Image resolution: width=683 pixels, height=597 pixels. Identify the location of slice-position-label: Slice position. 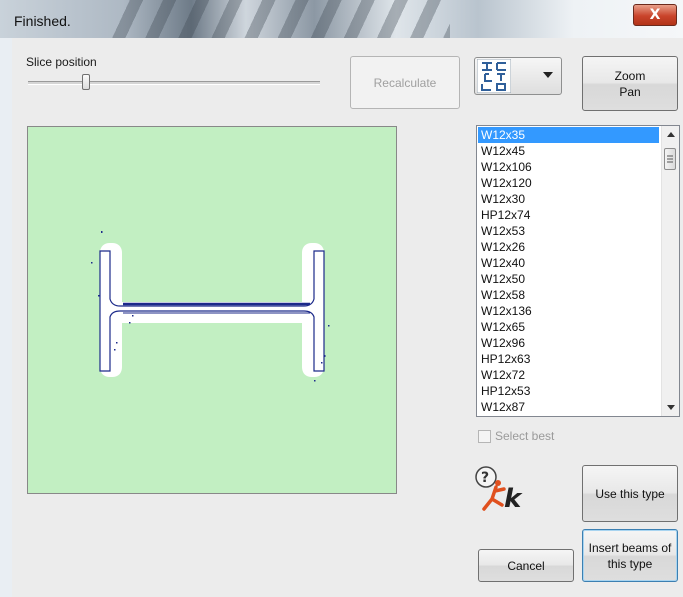
(61, 62).